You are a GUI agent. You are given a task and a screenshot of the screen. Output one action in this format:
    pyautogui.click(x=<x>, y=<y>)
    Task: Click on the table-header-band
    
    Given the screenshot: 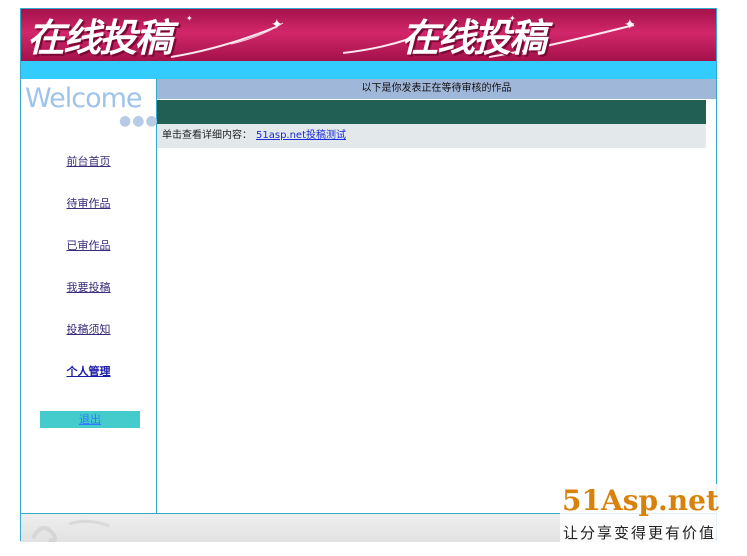 What is the action you would take?
    pyautogui.click(x=431, y=112)
    